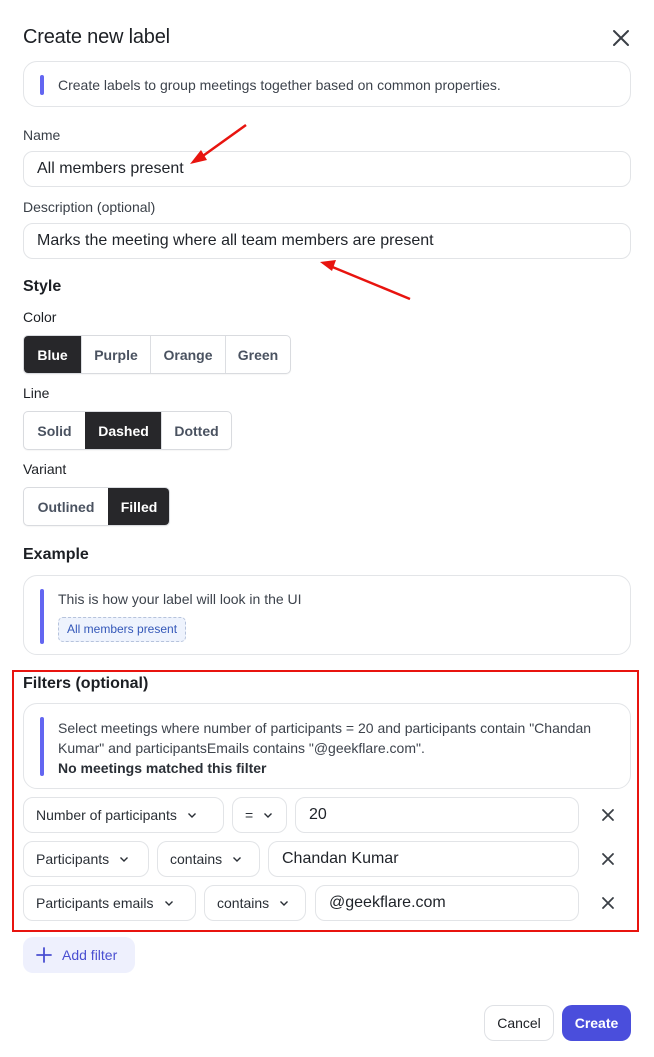 This screenshot has width=654, height=1057. I want to click on name-label: Name, so click(42, 135).